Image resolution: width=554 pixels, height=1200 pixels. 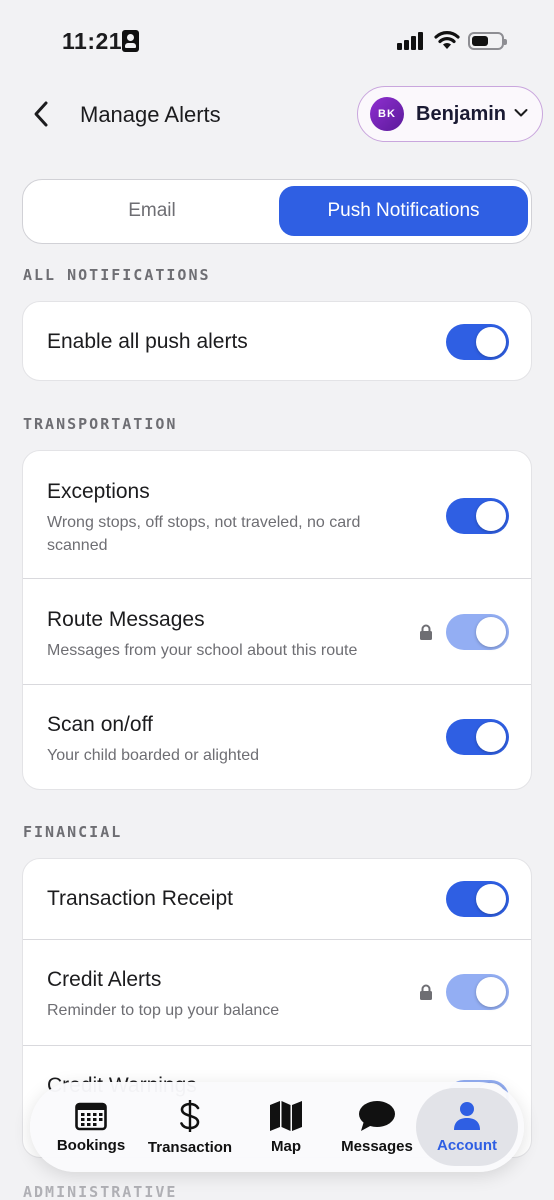 I want to click on tab-label: Account, so click(x=467, y=1145).